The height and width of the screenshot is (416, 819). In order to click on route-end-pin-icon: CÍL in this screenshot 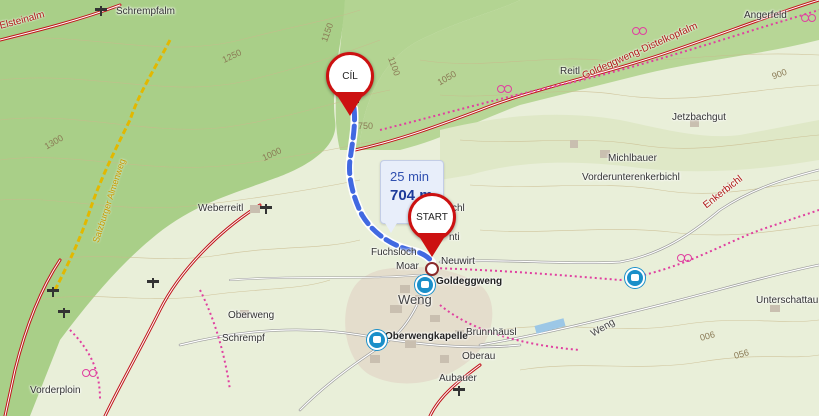, I will do `click(350, 85)`.